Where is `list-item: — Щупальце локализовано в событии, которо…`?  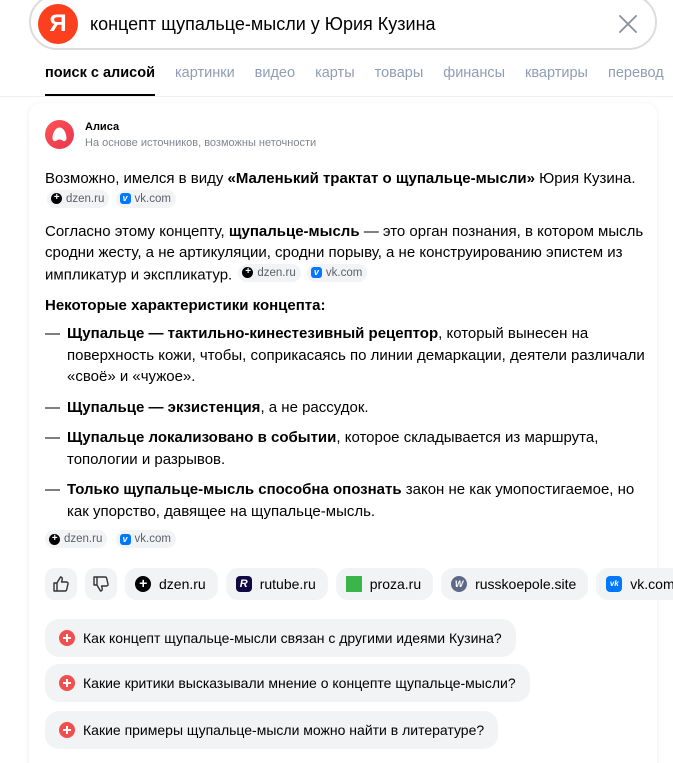 list-item: — Щупальце локализовано в событии, которо… is located at coordinates (345, 448).